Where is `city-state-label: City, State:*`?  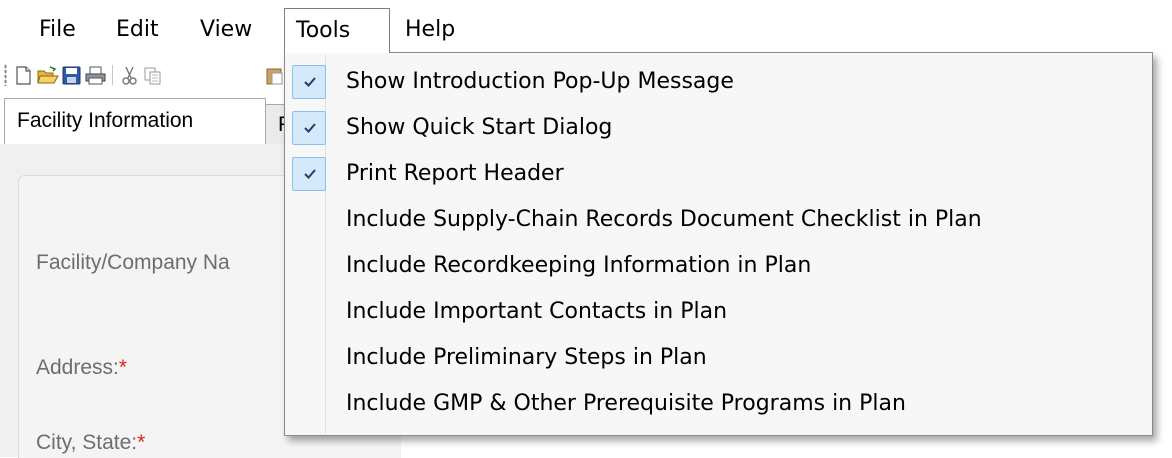
city-state-label: City, State:* is located at coordinates (91, 442).